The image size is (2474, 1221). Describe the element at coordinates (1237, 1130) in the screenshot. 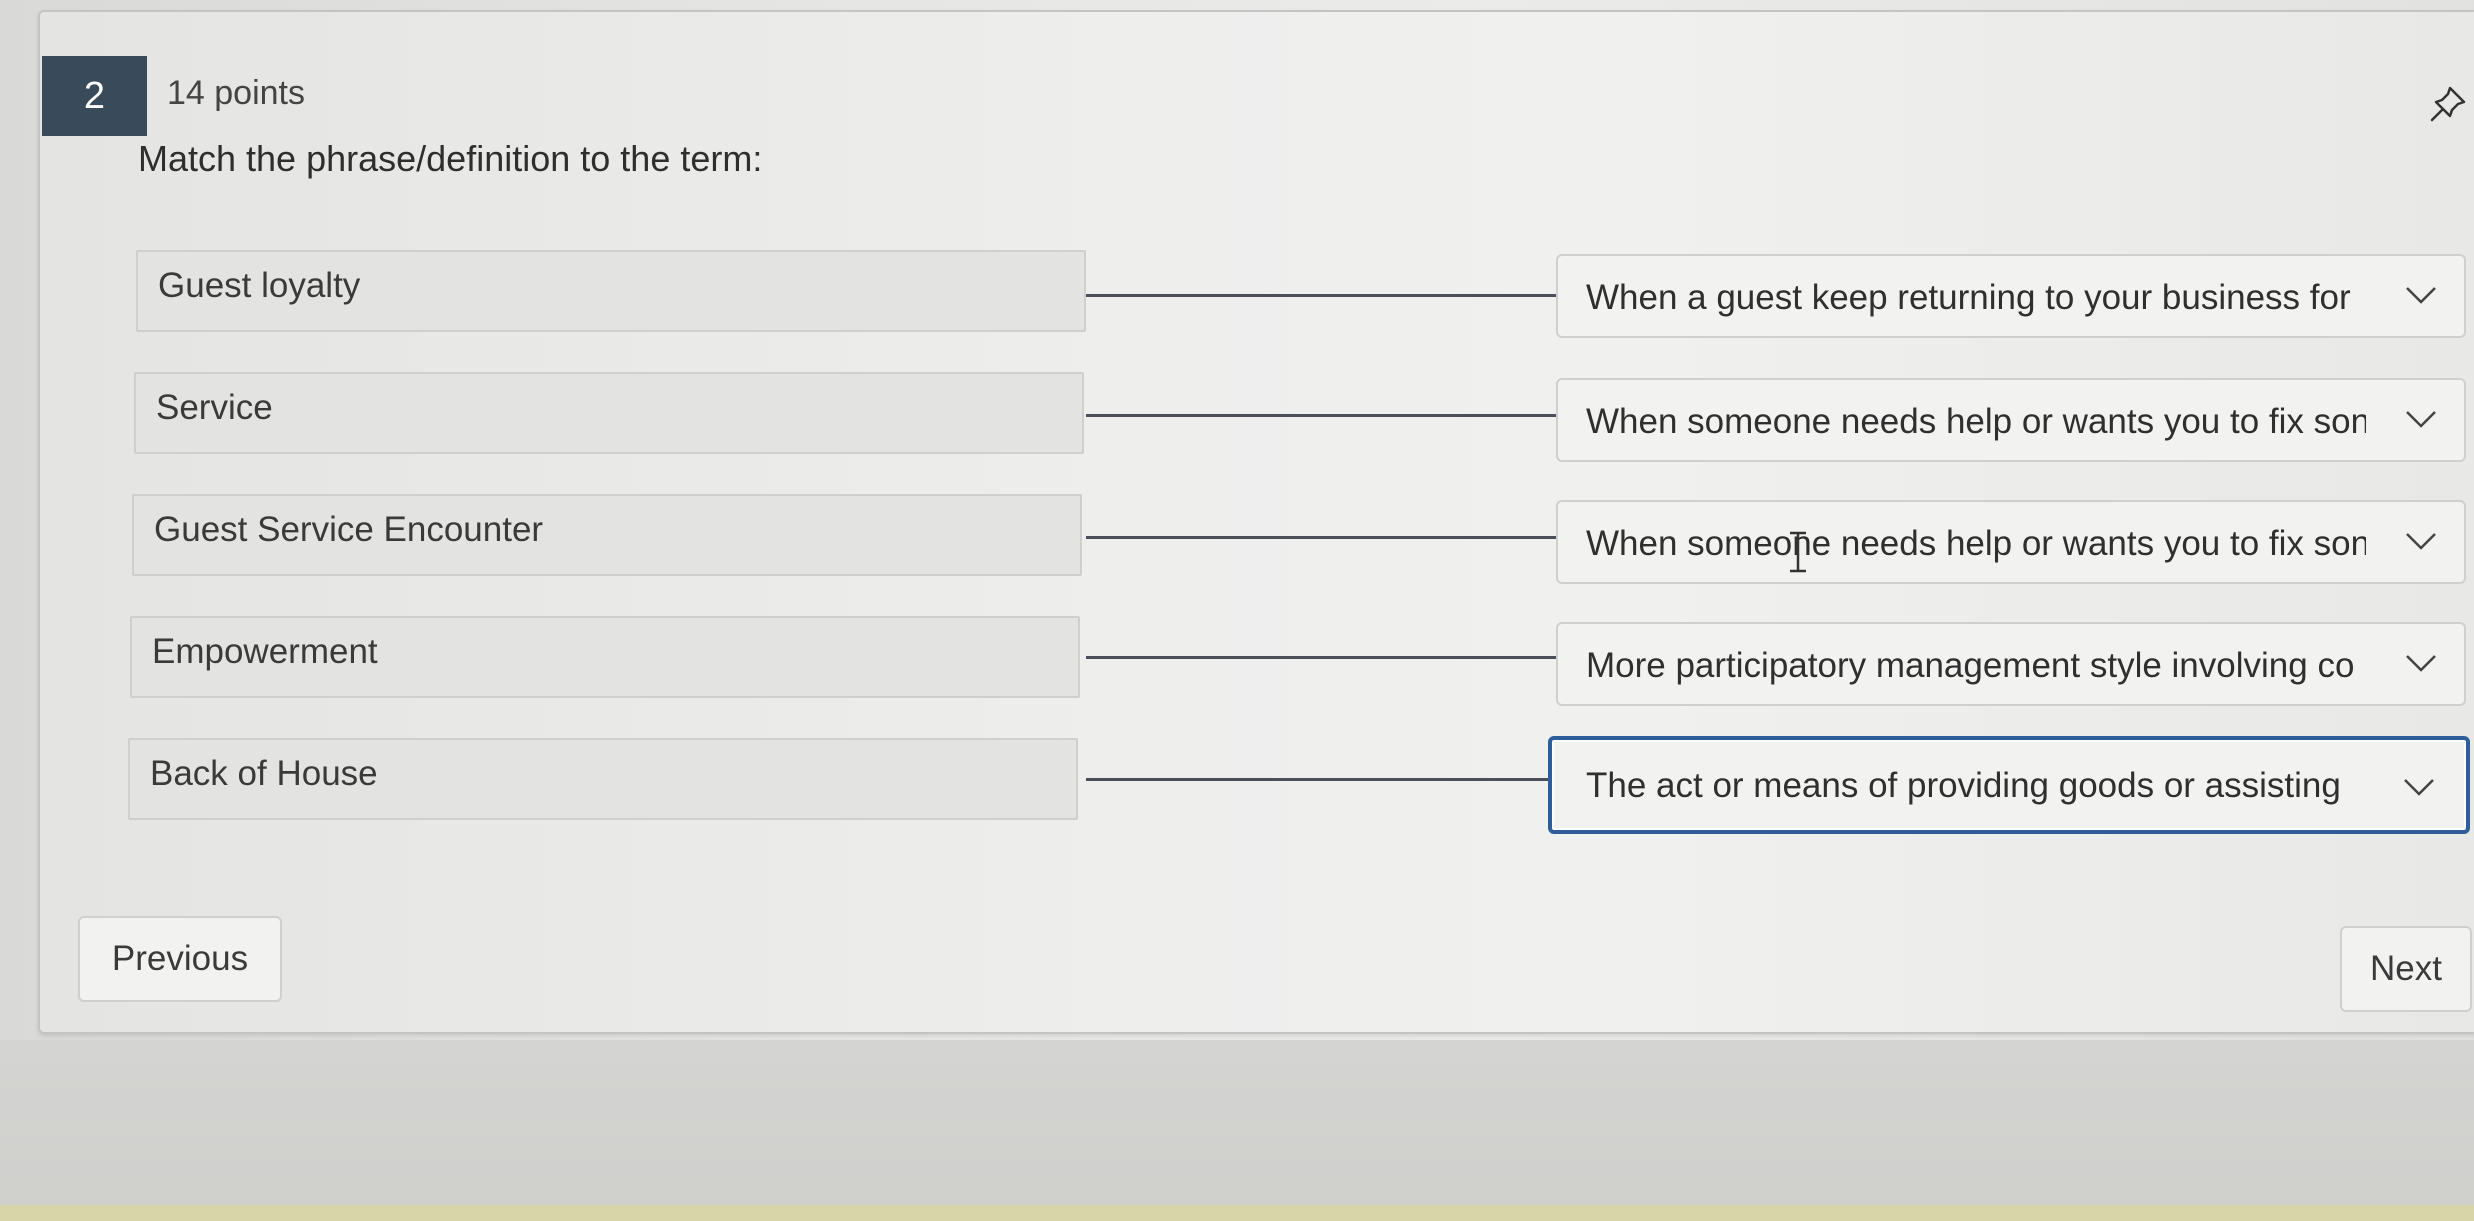

I see `page-background-bottom` at that location.